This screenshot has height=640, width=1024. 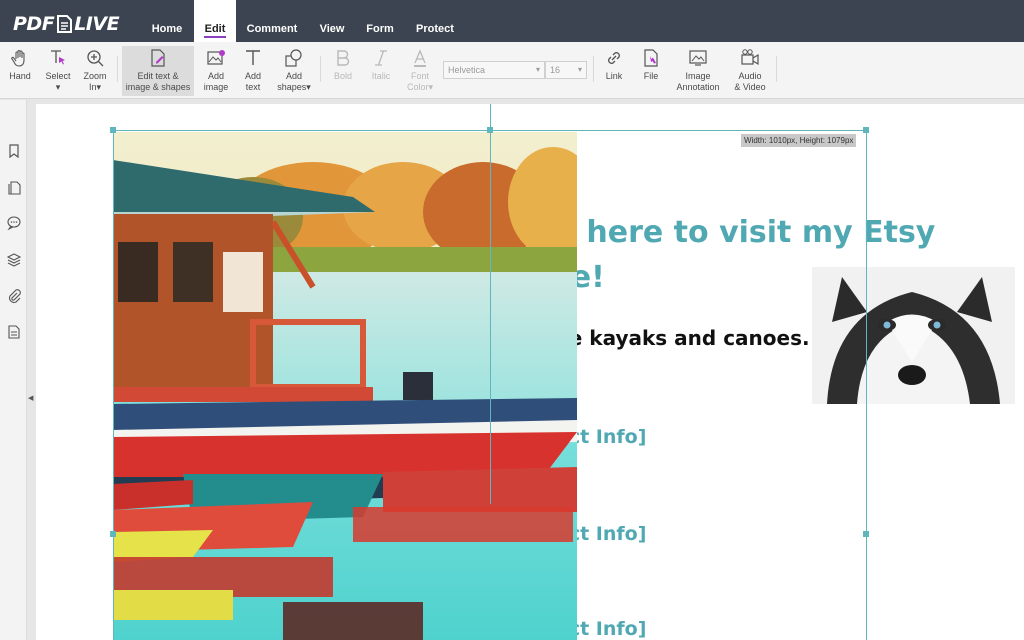 I want to click on select-caret-icon: ▾, so click(x=58, y=87).